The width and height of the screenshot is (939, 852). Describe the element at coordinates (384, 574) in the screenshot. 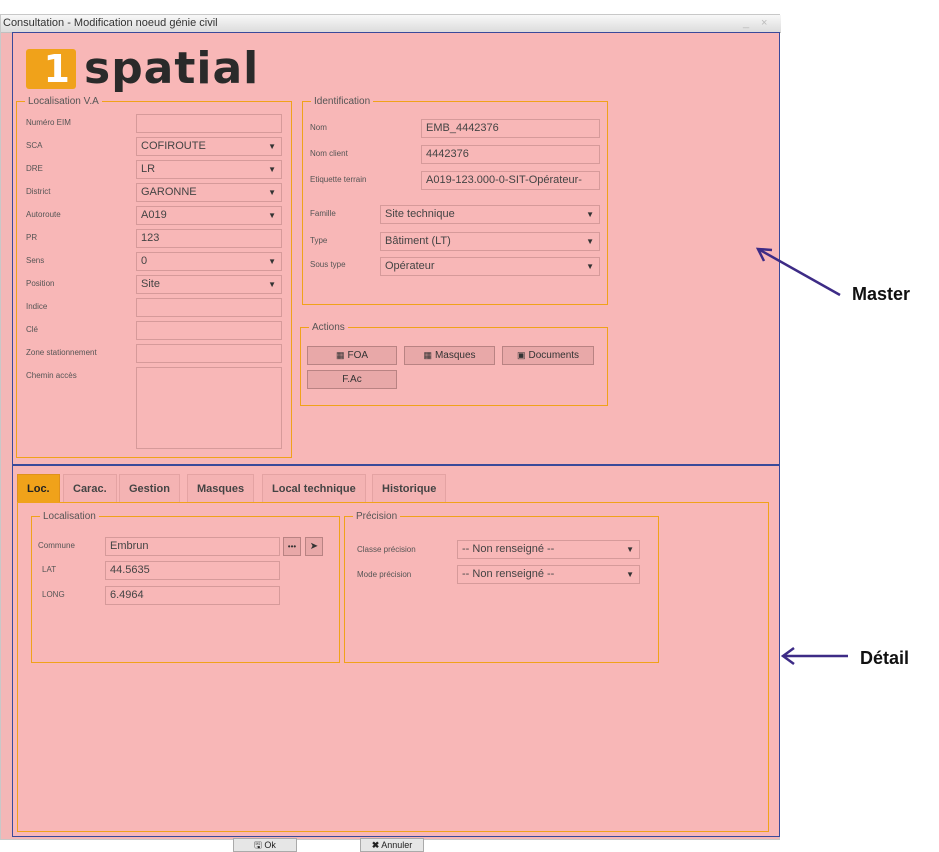

I see `mode-precision-label: Mode précision` at that location.